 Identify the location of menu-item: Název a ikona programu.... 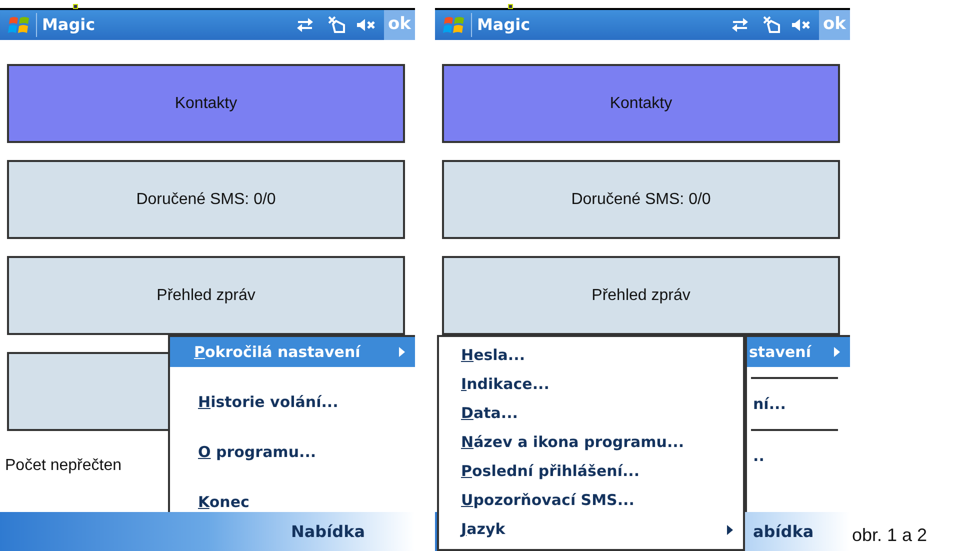
(597, 442).